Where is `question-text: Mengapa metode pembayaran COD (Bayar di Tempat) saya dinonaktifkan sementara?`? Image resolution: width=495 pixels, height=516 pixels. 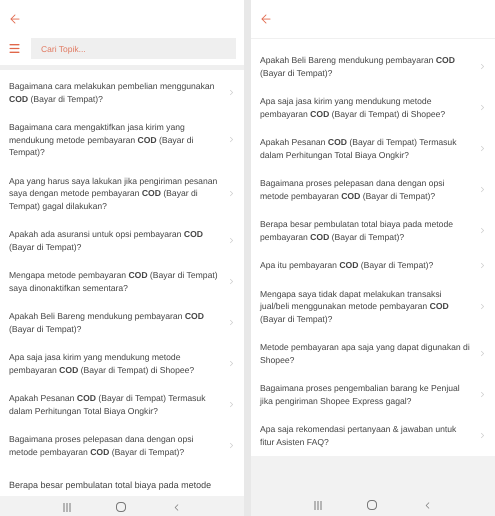 question-text: Mengapa metode pembayaran COD (Bayar di Tempat) saya dinonaktifkan sementara? is located at coordinates (114, 281).